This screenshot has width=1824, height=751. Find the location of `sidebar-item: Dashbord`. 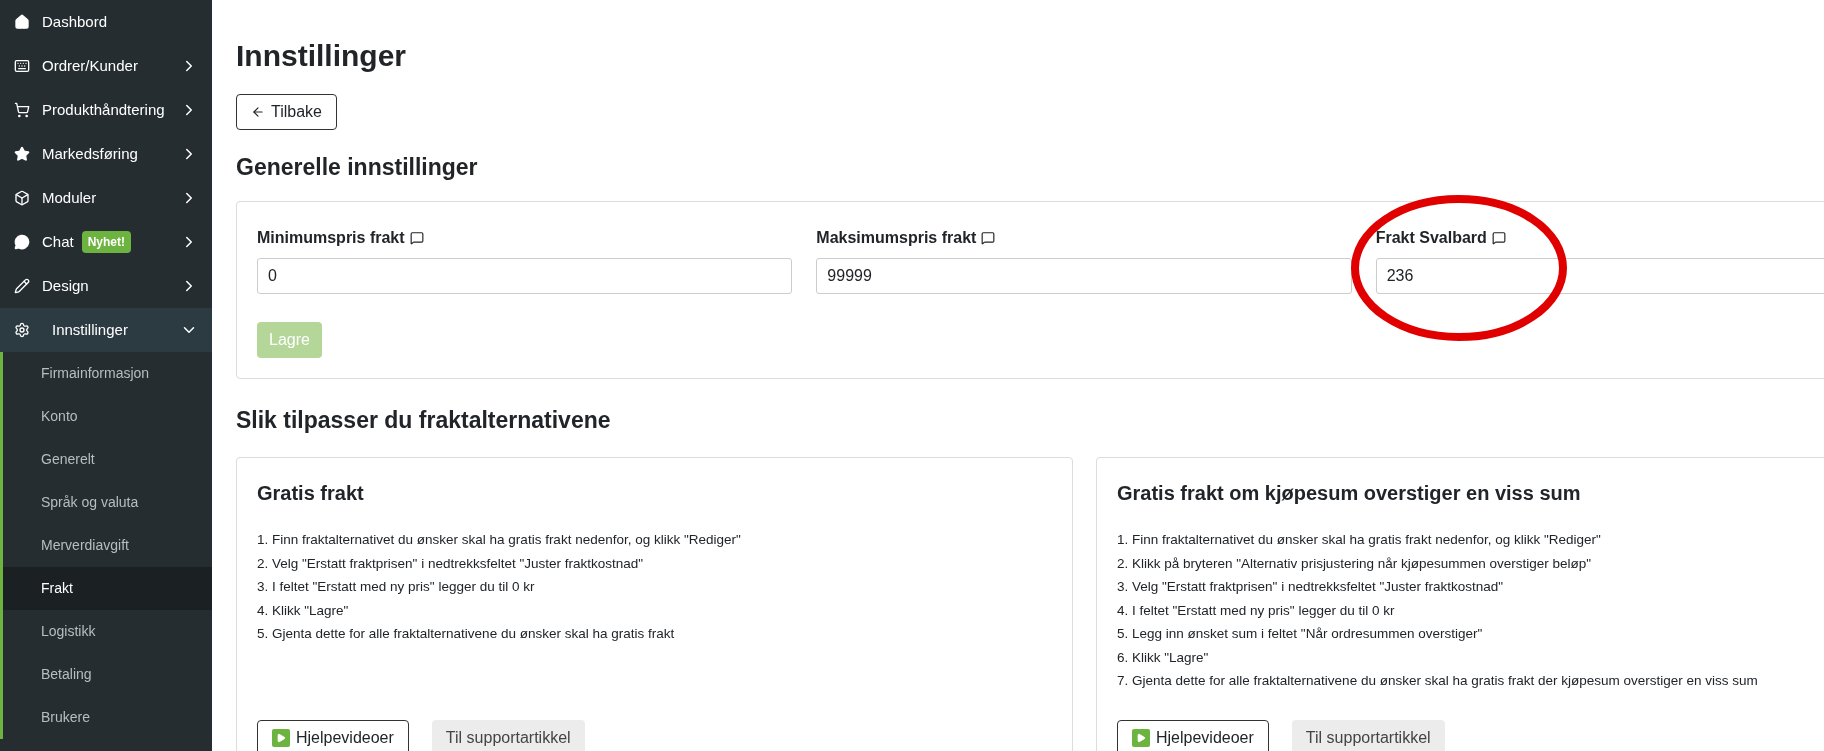

sidebar-item: Dashbord is located at coordinates (106, 22).